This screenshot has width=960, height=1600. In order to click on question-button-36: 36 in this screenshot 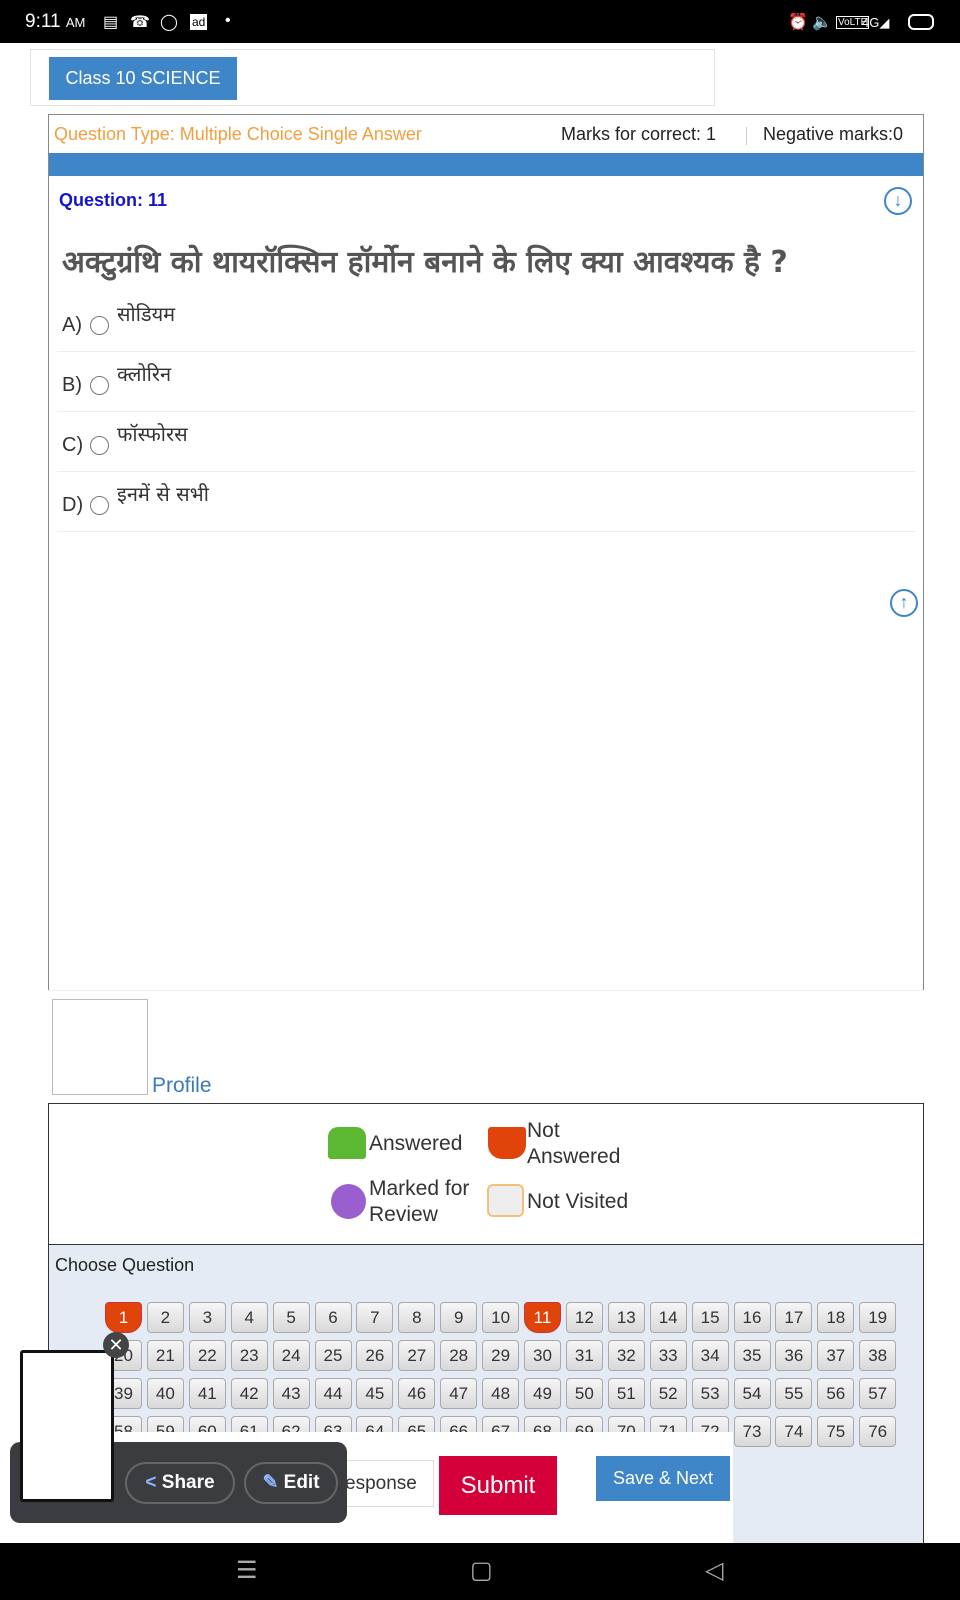, I will do `click(794, 1355)`.